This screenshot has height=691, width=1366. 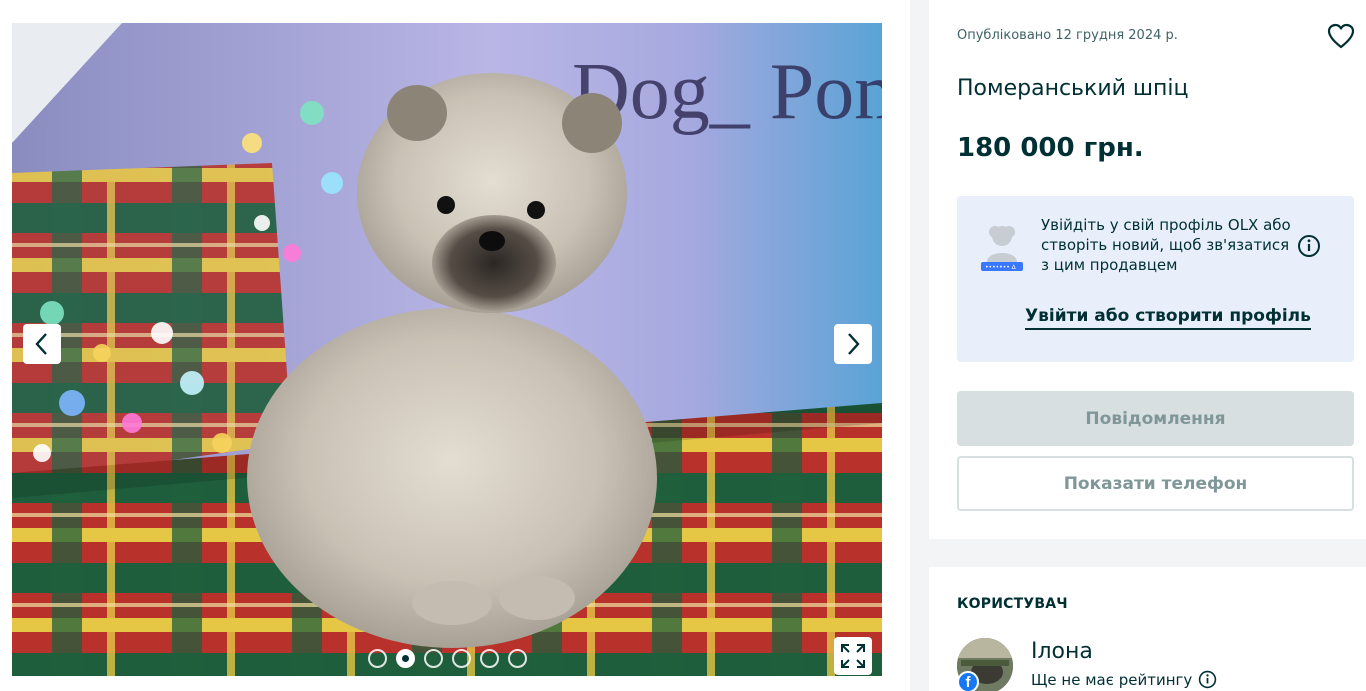 What do you see at coordinates (1012, 604) in the screenshot?
I see `seller-heading: КОРИСТУВАЧ` at bounding box center [1012, 604].